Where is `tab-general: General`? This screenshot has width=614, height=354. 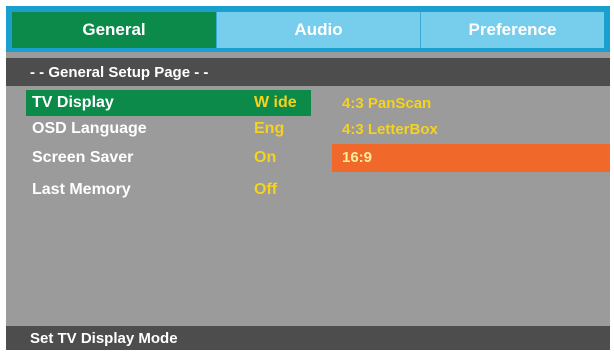 tab-general: General is located at coordinates (114, 30).